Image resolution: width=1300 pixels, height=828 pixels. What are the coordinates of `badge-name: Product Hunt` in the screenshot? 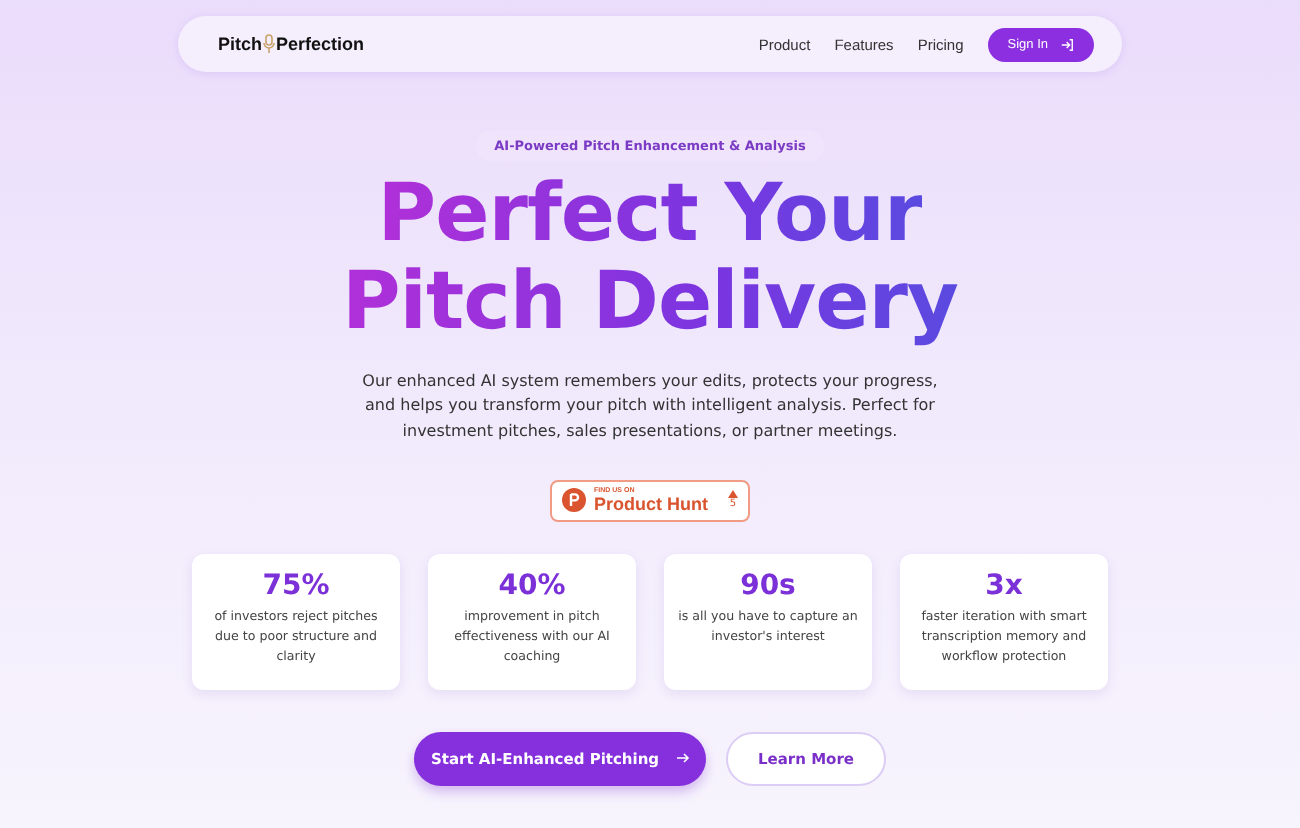 It's located at (652, 504).